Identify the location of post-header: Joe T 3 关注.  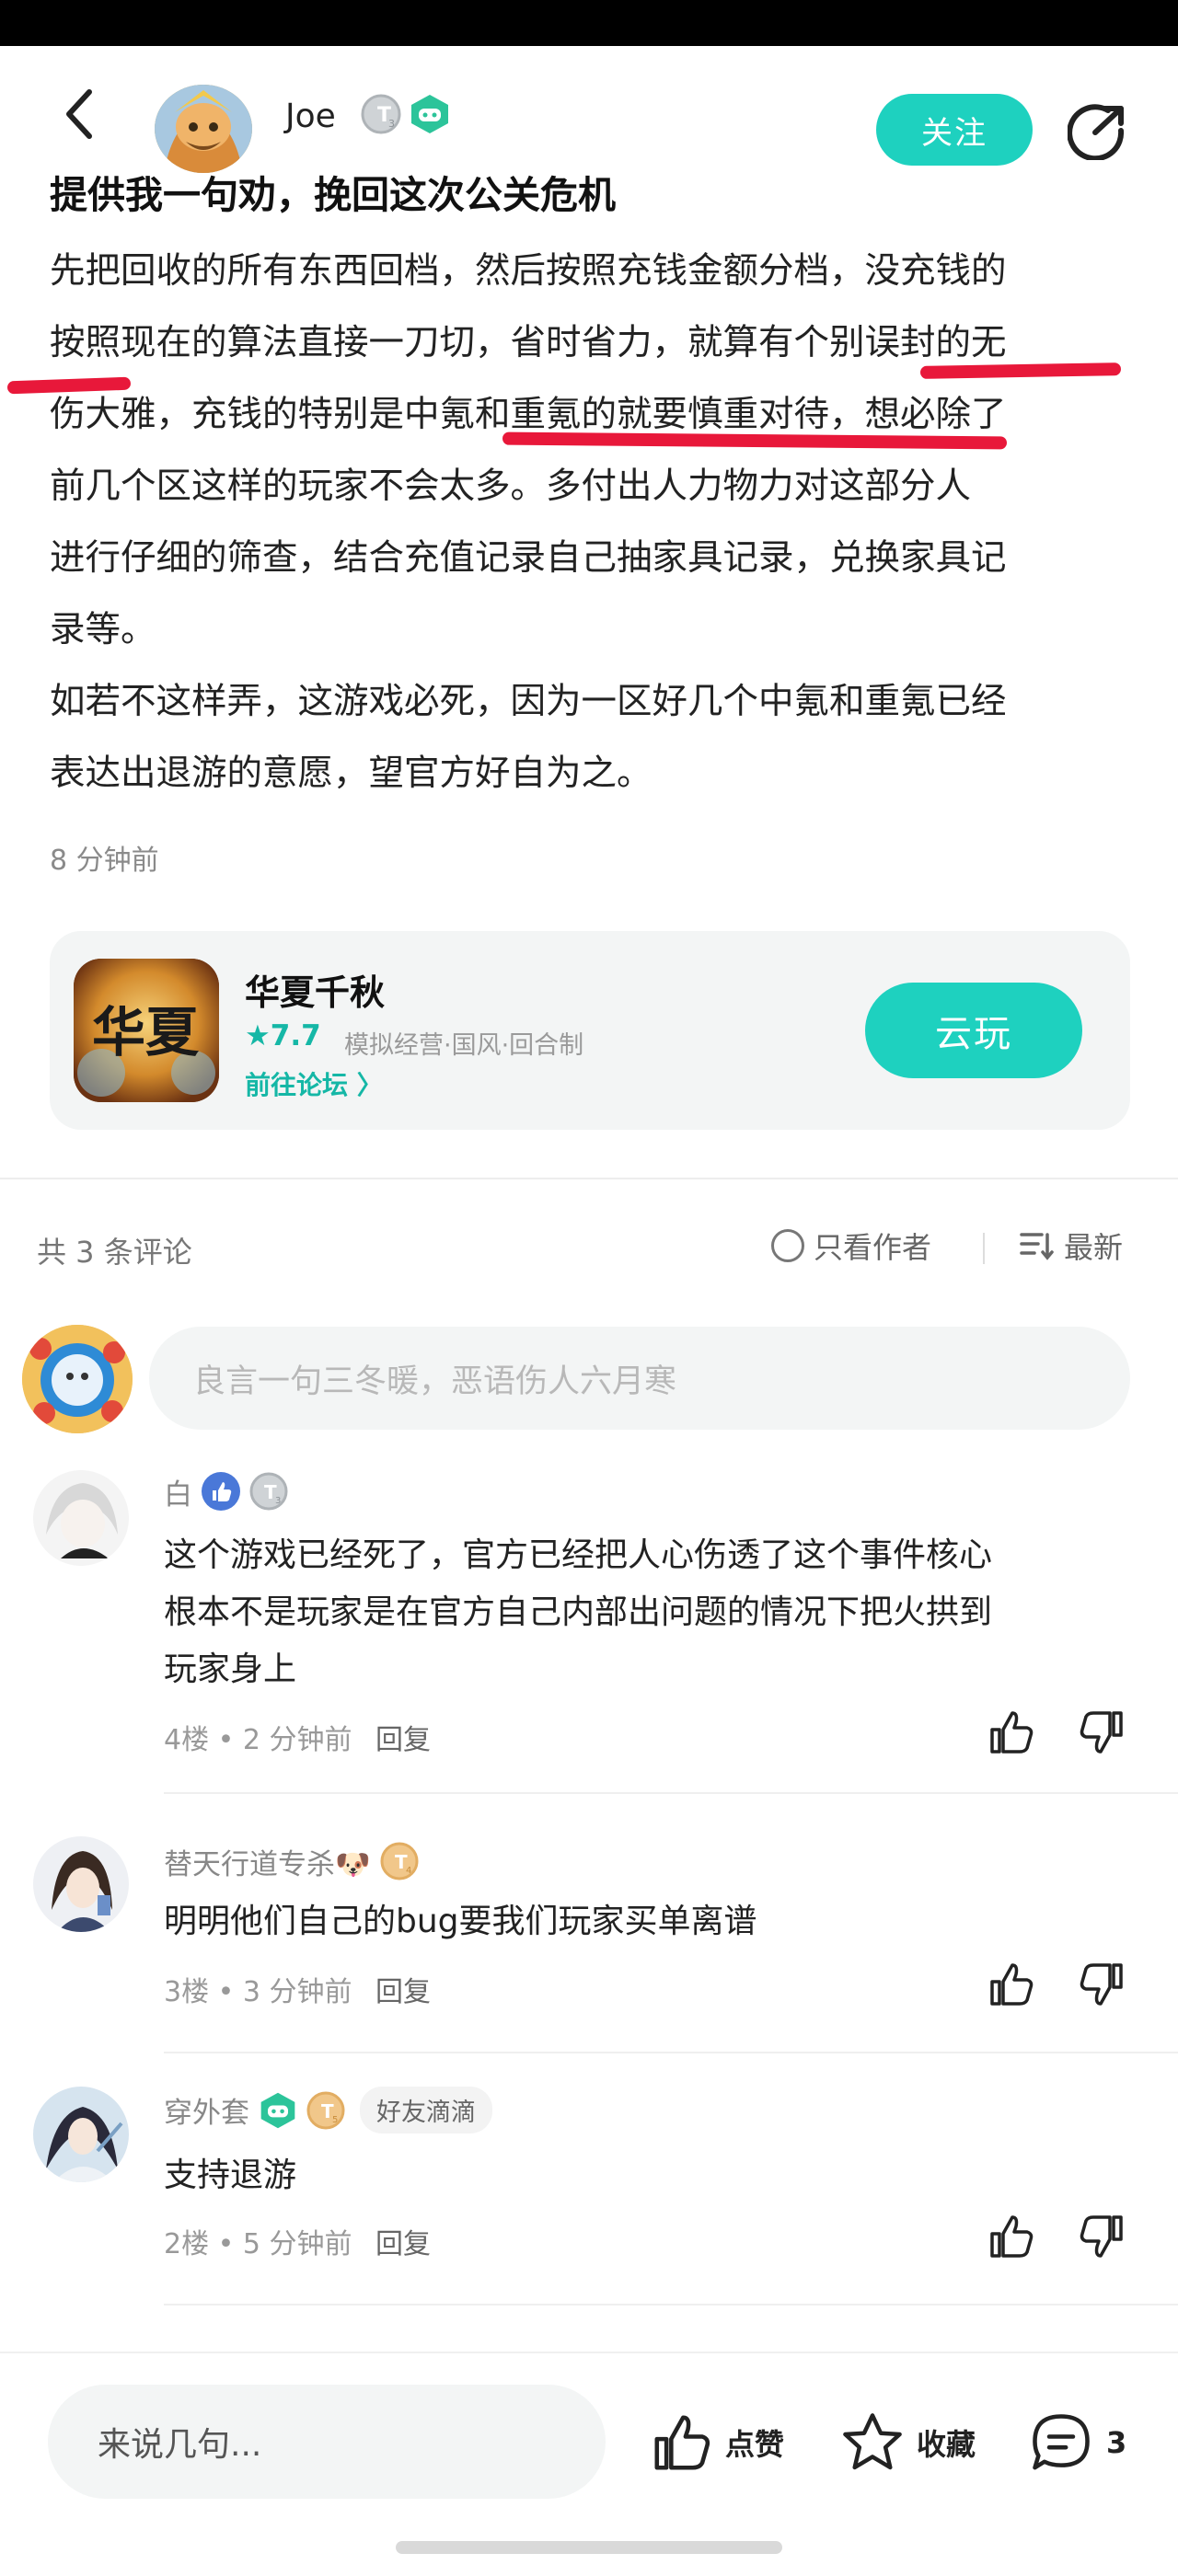
(589, 110).